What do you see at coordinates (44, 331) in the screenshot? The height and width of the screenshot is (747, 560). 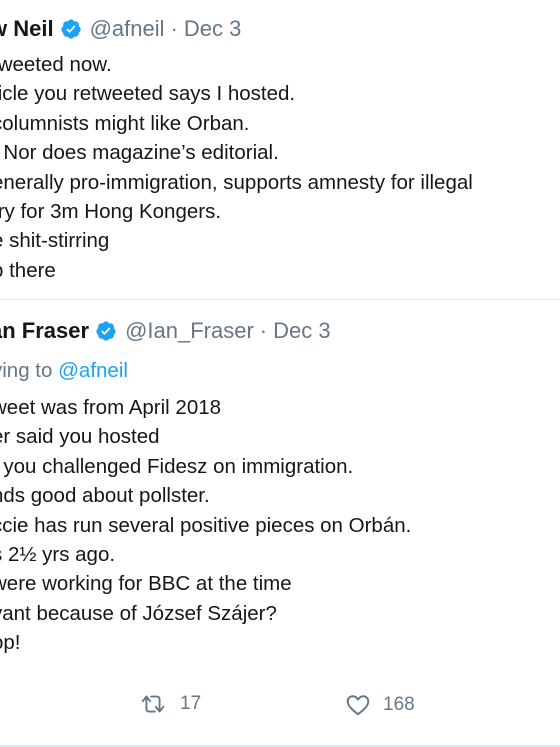 I see `author-name: an Fraser` at bounding box center [44, 331].